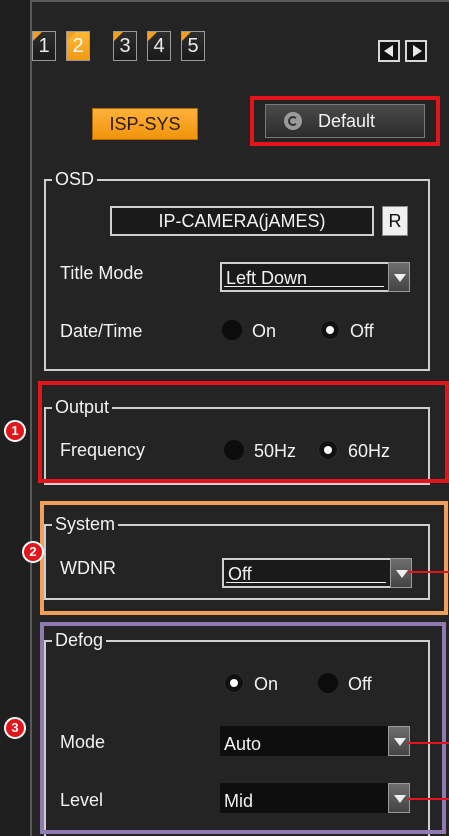 The height and width of the screenshot is (836, 449). I want to click on osd-title: OSD, so click(75, 179).